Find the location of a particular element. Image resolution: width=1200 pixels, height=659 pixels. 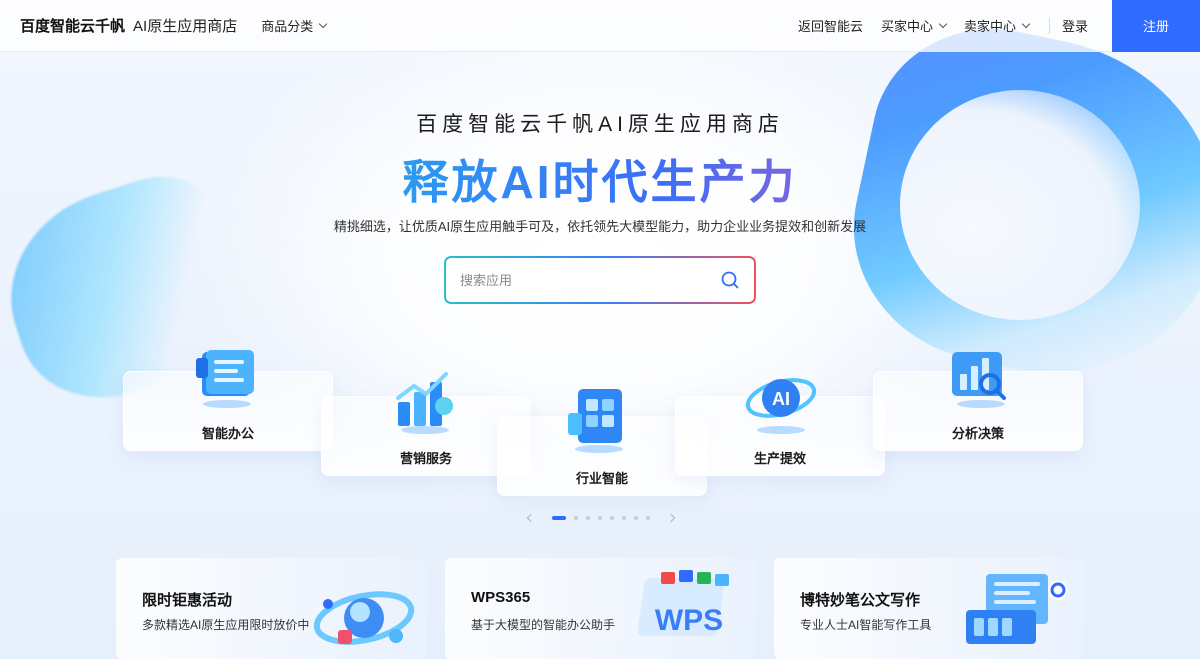

category-menu: 商品分类 is located at coordinates (294, 25).